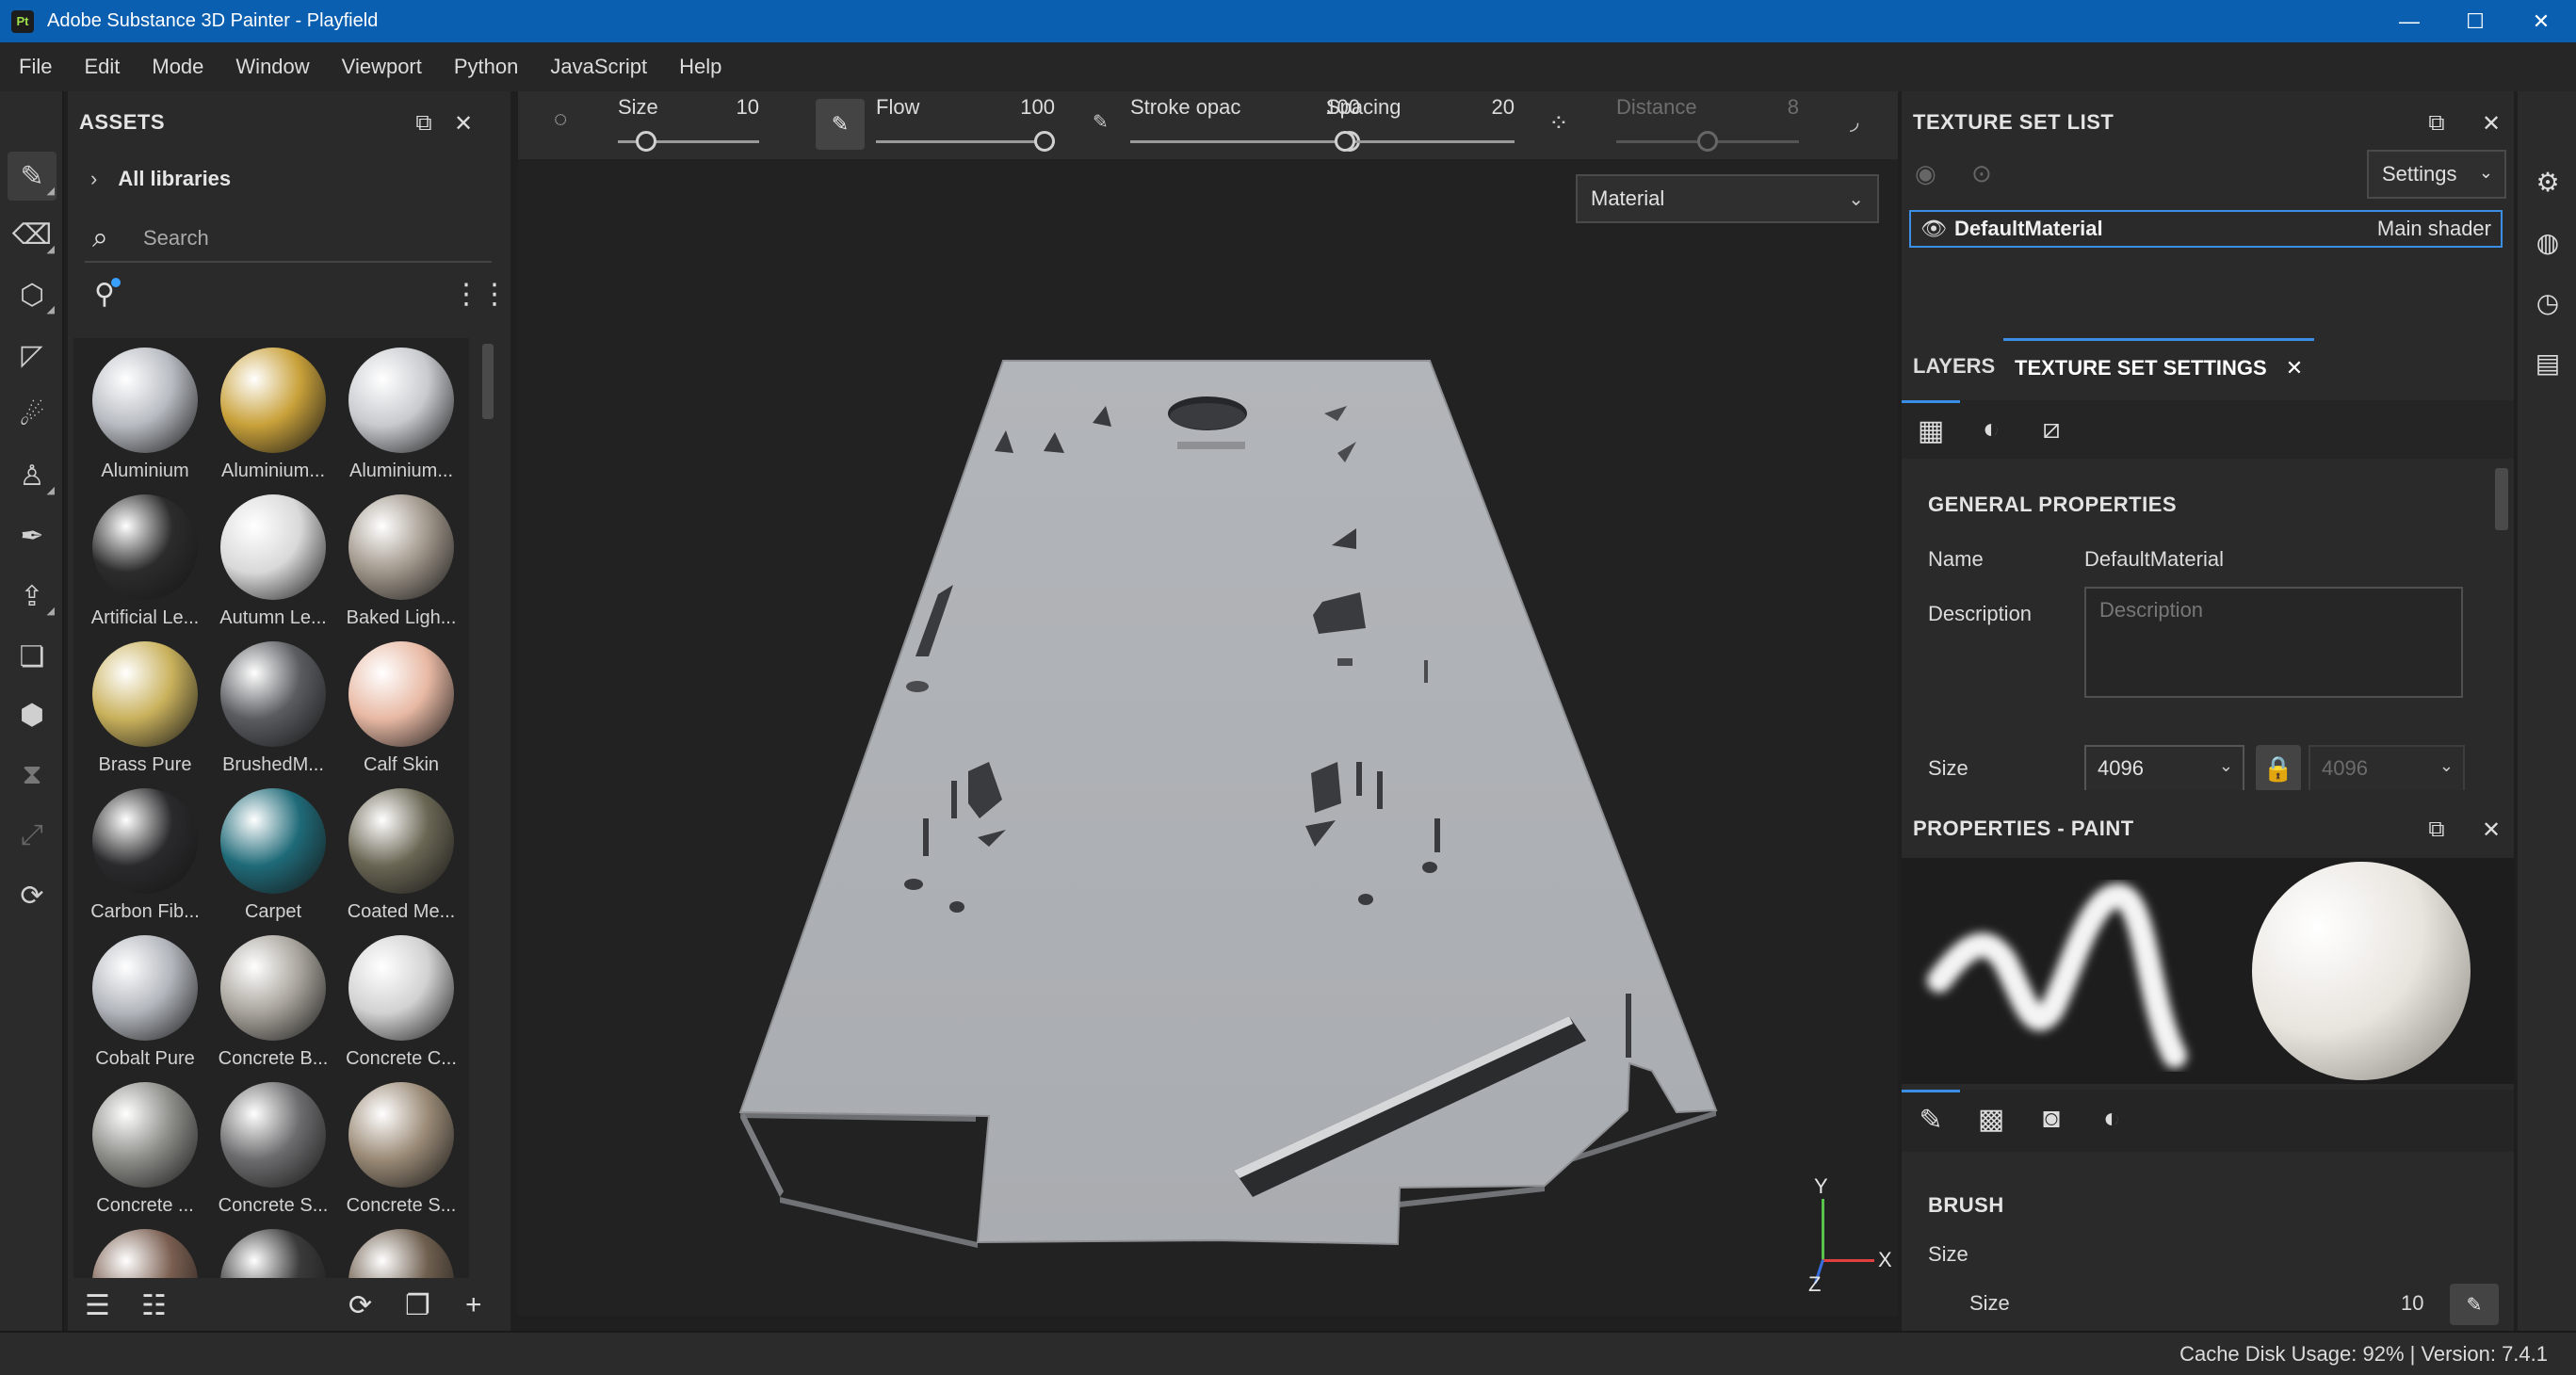 This screenshot has height=1375, width=2576. I want to click on alpha-icon: ▩, so click(1991, 1119).